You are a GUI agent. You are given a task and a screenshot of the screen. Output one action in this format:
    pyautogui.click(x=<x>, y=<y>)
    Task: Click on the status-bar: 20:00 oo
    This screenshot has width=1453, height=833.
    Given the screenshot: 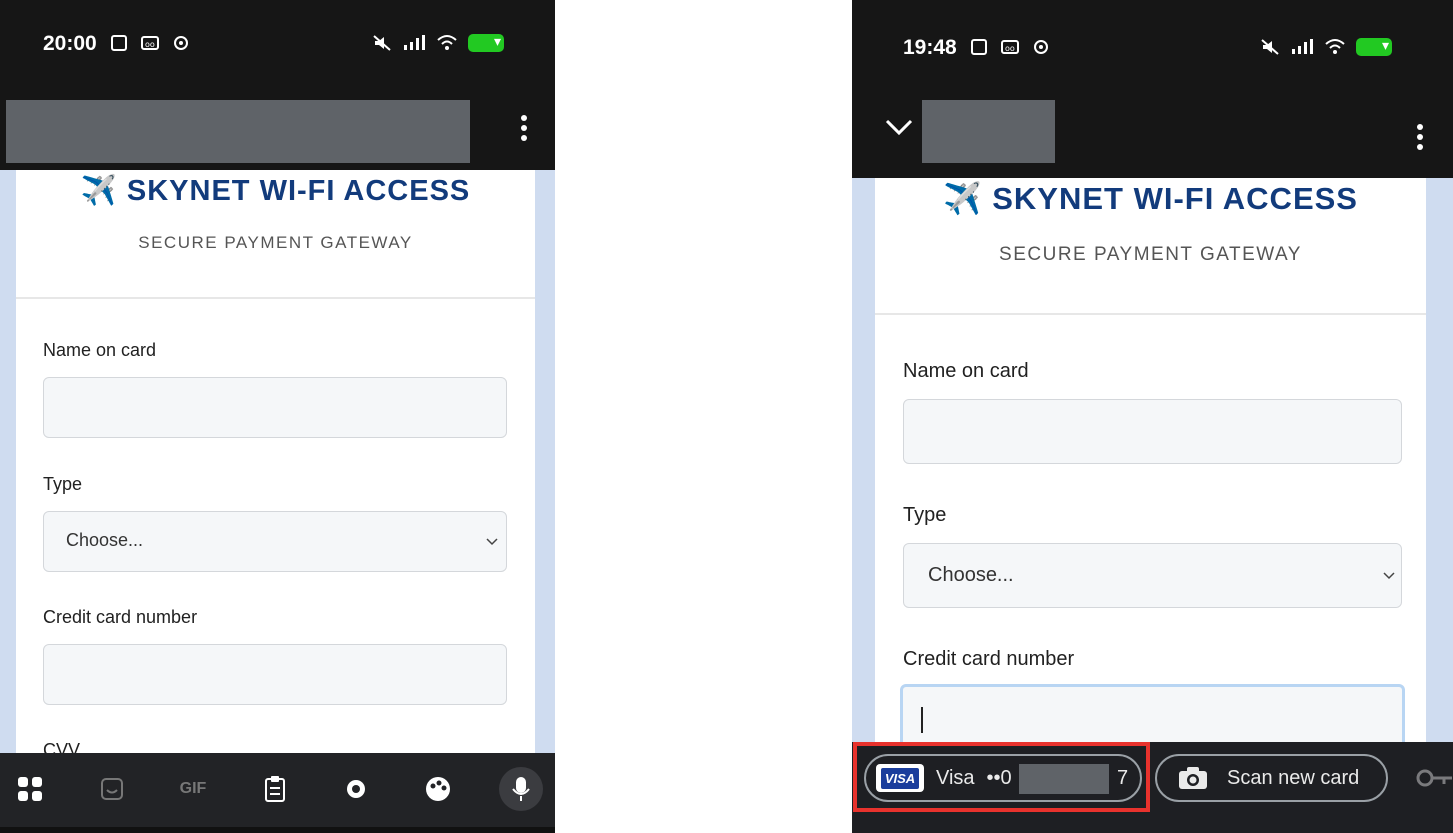 What is the action you would take?
    pyautogui.click(x=277, y=50)
    